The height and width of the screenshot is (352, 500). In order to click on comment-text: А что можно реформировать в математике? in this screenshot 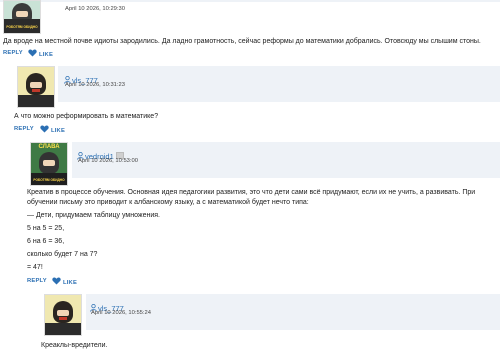, I will do `click(86, 116)`.